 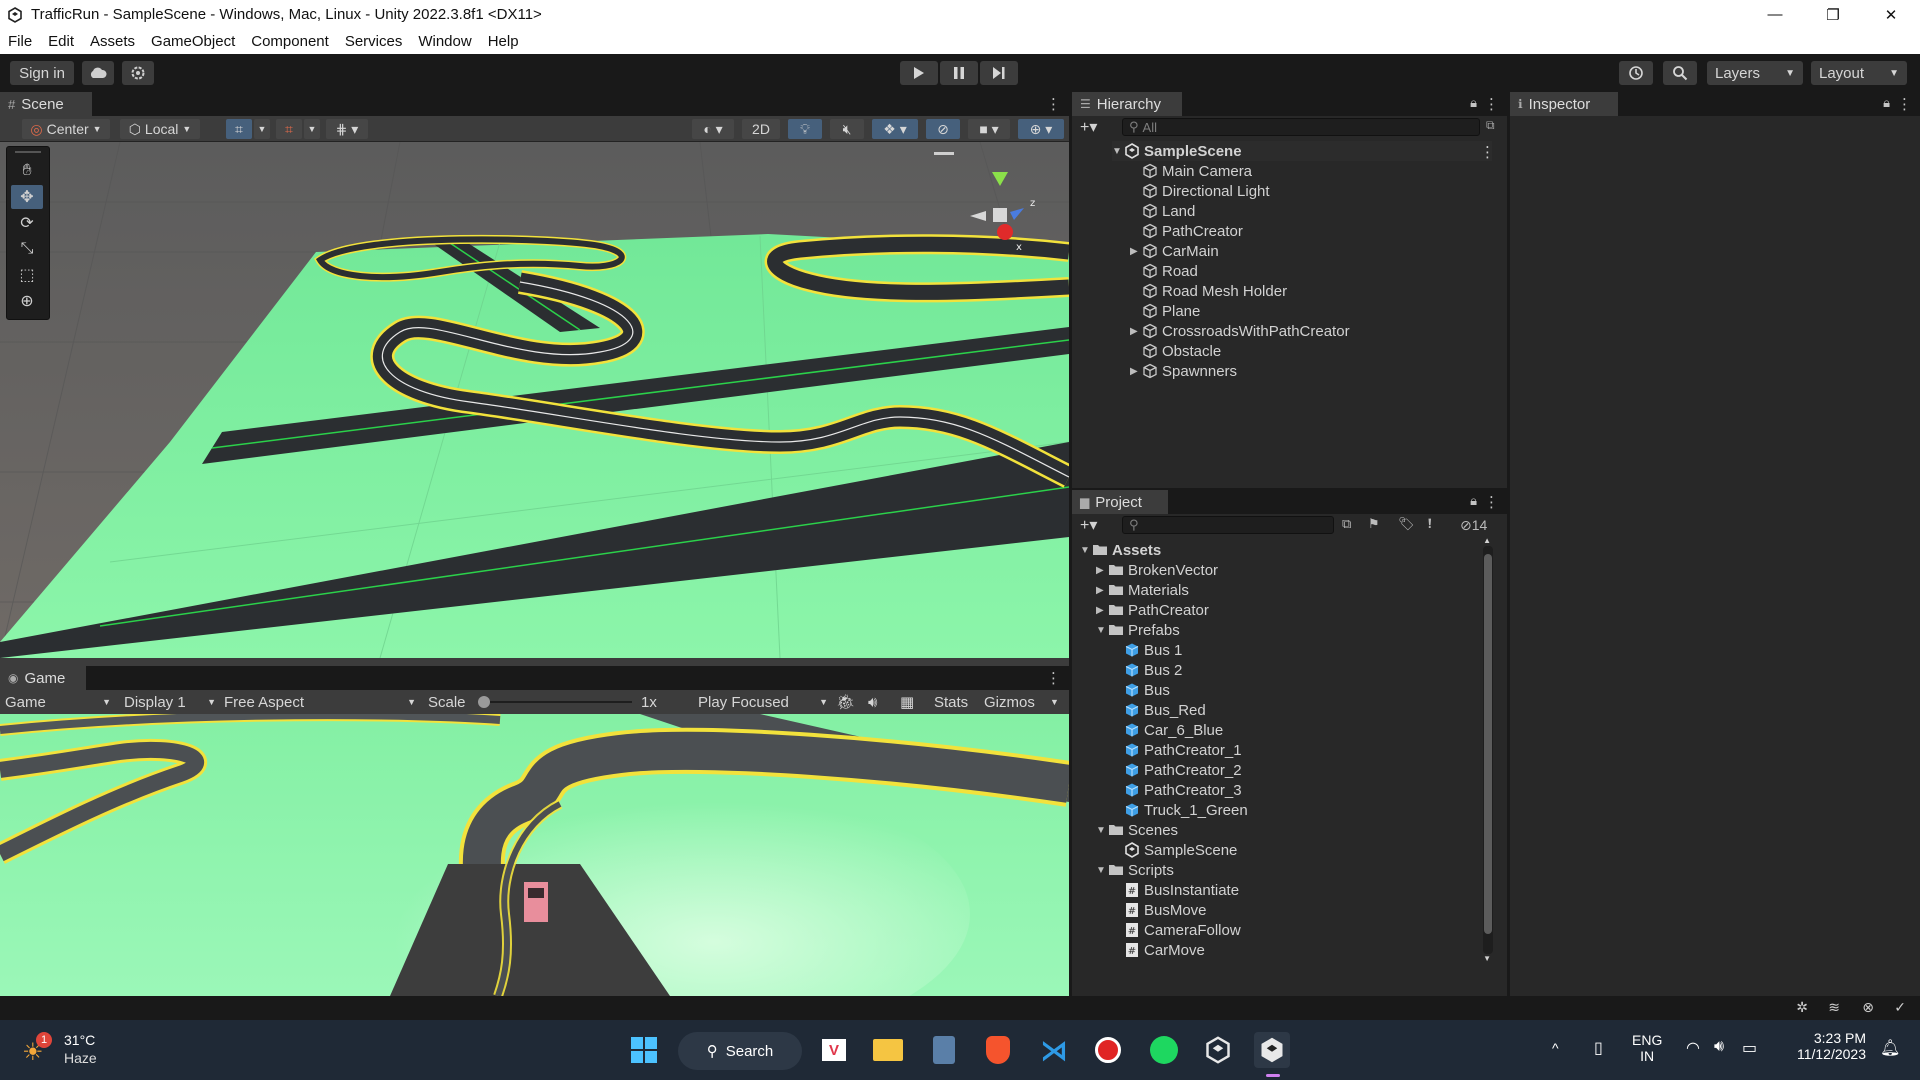 I want to click on project-item: Bus_Red, so click(x=1159, y=710).